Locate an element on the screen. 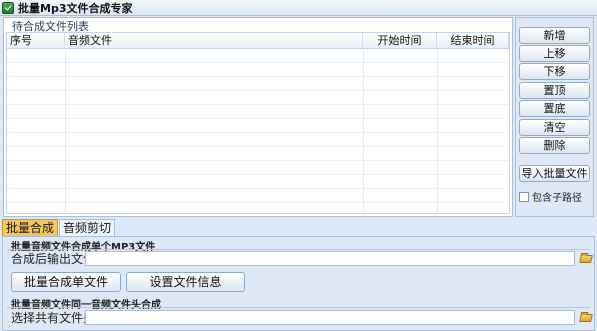 This screenshot has width=597, height=331. column-header-seq: 序号 is located at coordinates (36, 40).